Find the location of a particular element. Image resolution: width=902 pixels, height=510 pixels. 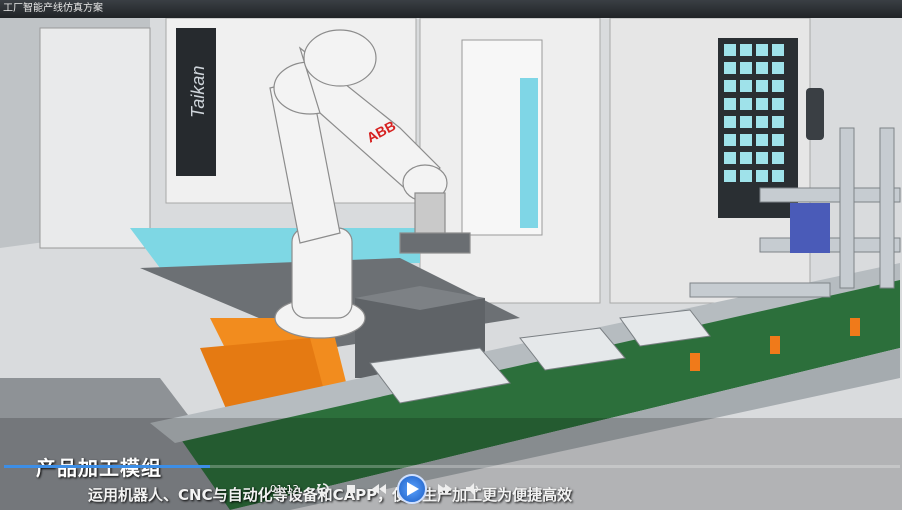

player-controls: 01:12 is located at coordinates (376, 489).